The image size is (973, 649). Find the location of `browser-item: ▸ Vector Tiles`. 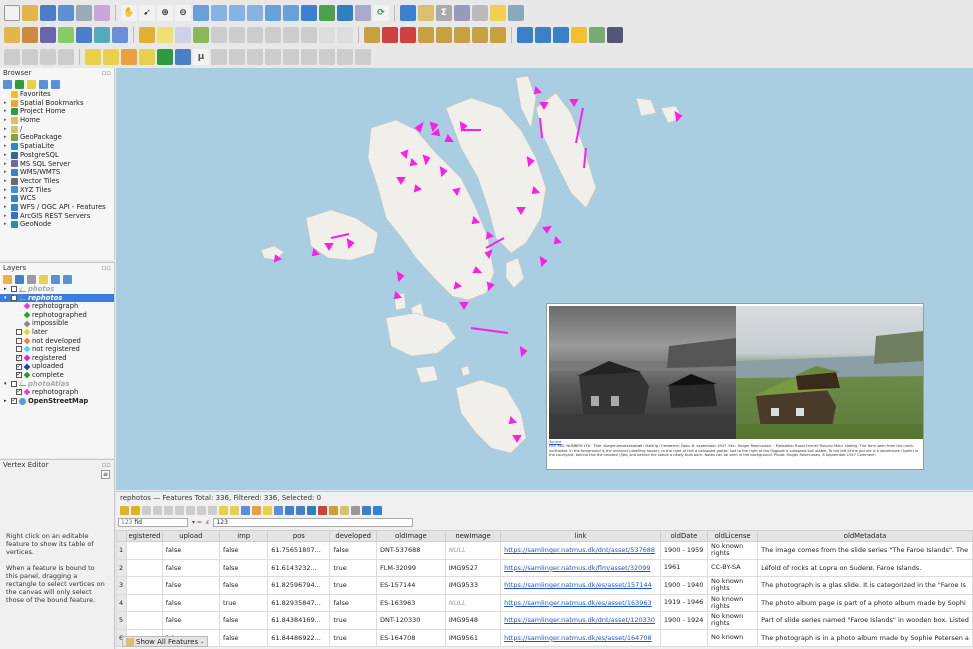

browser-item: ▸ Vector Tiles is located at coordinates (57, 181).